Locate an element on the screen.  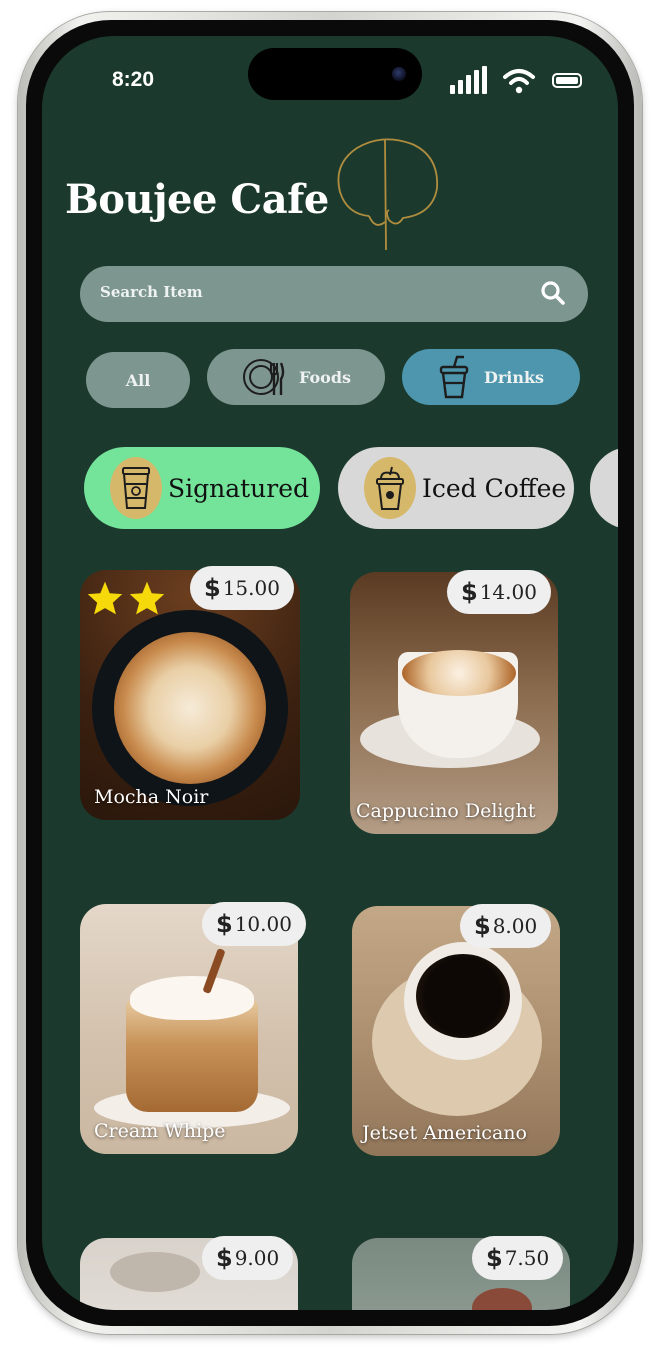
product-name: Jetset Americano is located at coordinates (444, 1133).